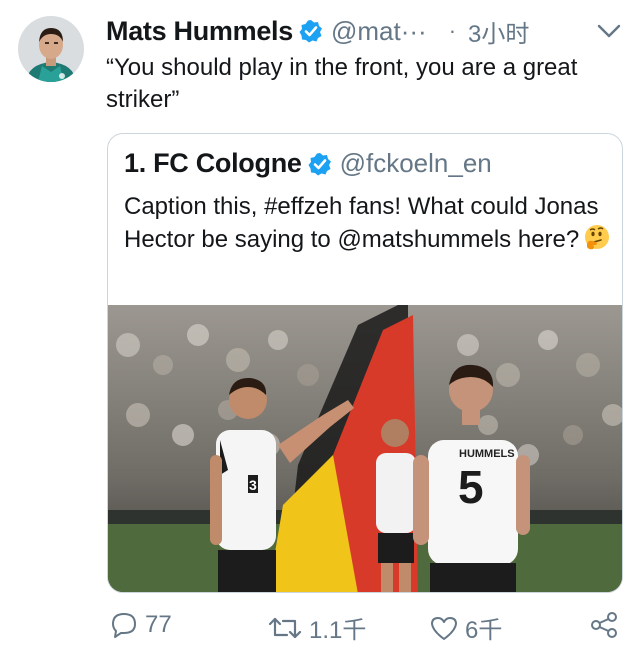 The width and height of the screenshot is (640, 658). Describe the element at coordinates (338, 630) in the screenshot. I see `retweet-count: 1.1千` at that location.